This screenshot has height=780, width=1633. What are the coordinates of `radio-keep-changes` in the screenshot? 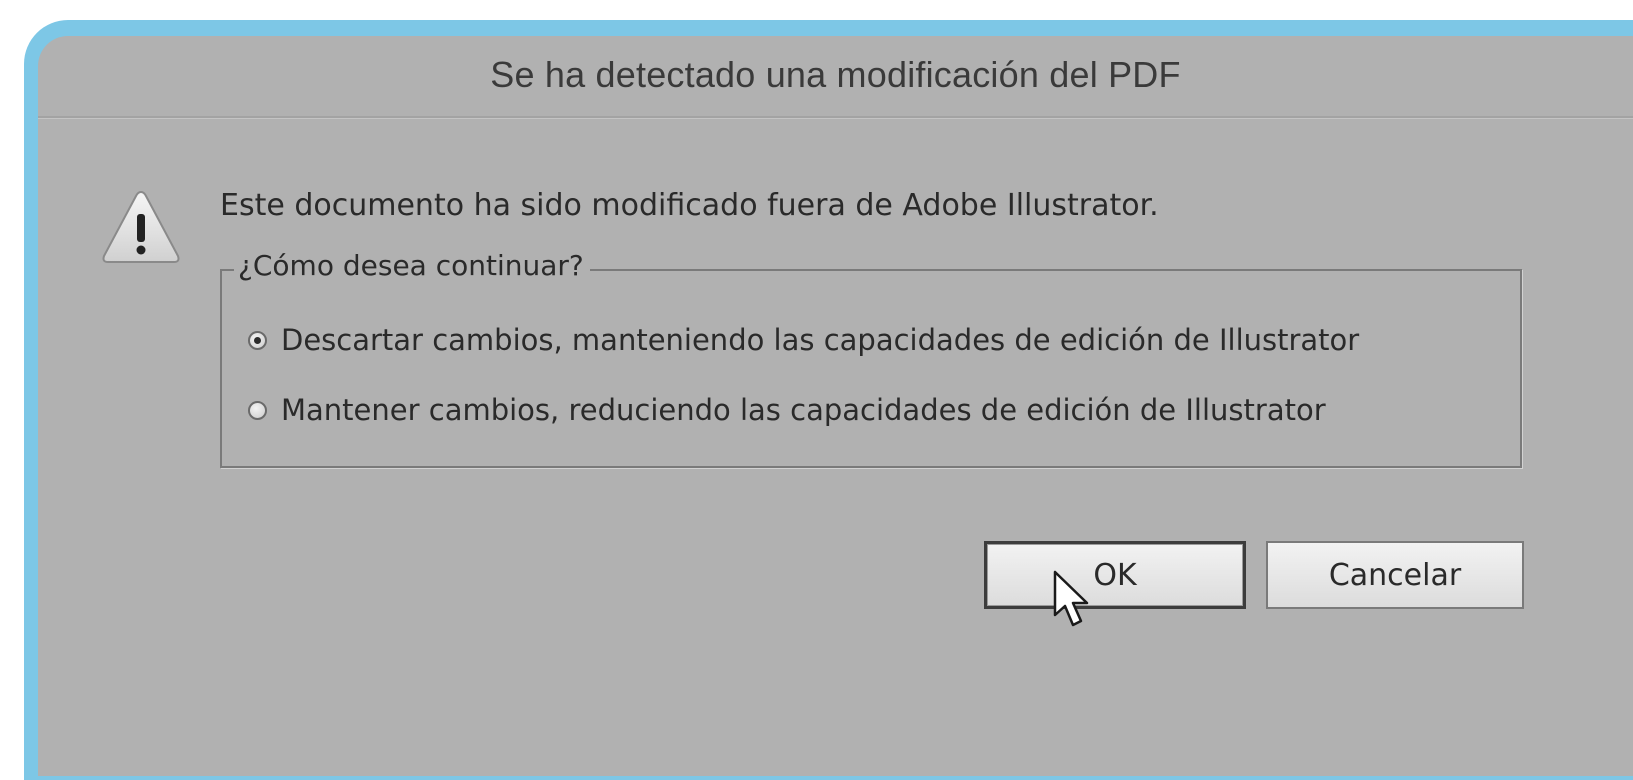 It's located at (257, 410).